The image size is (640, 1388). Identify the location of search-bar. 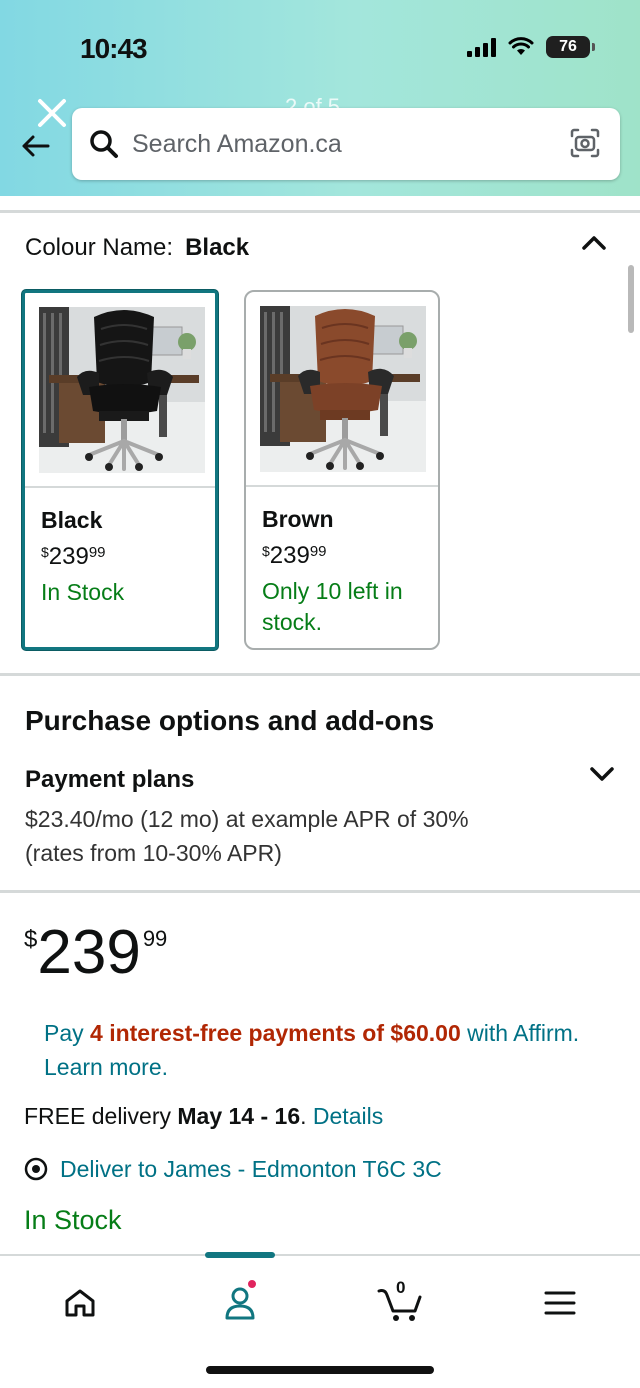
(346, 144).